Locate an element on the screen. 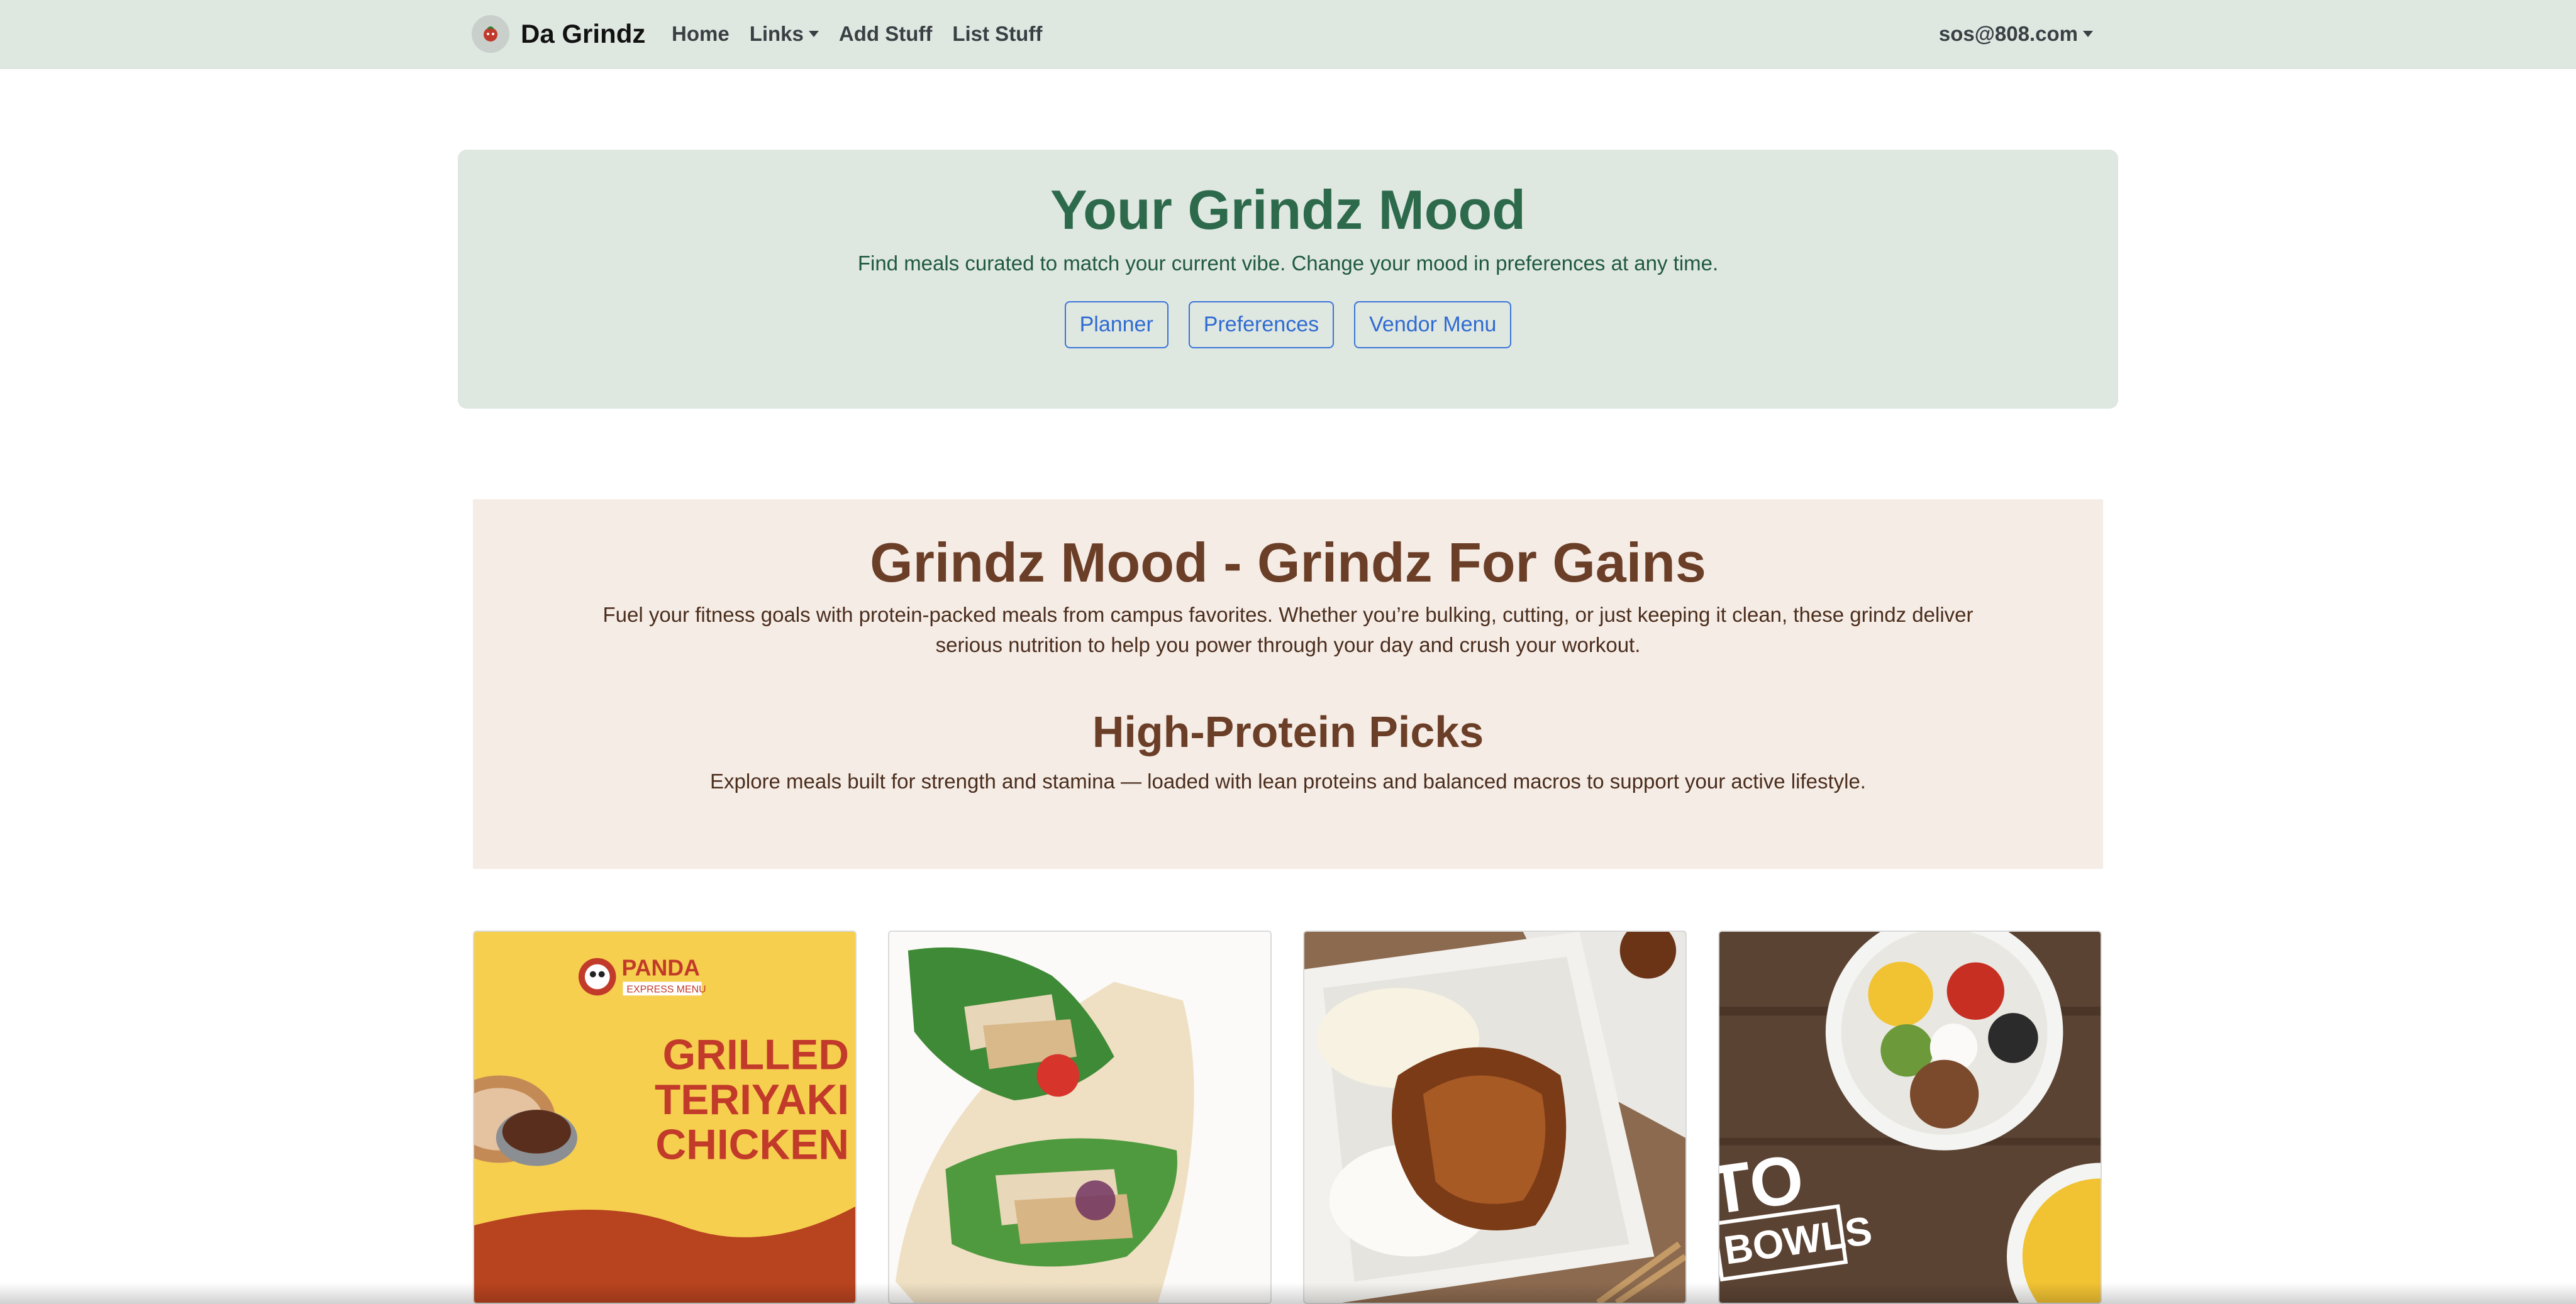 The width and height of the screenshot is (2576, 1304). gains-title: Grindz Mood - Grindz For Gains is located at coordinates (1288, 562).